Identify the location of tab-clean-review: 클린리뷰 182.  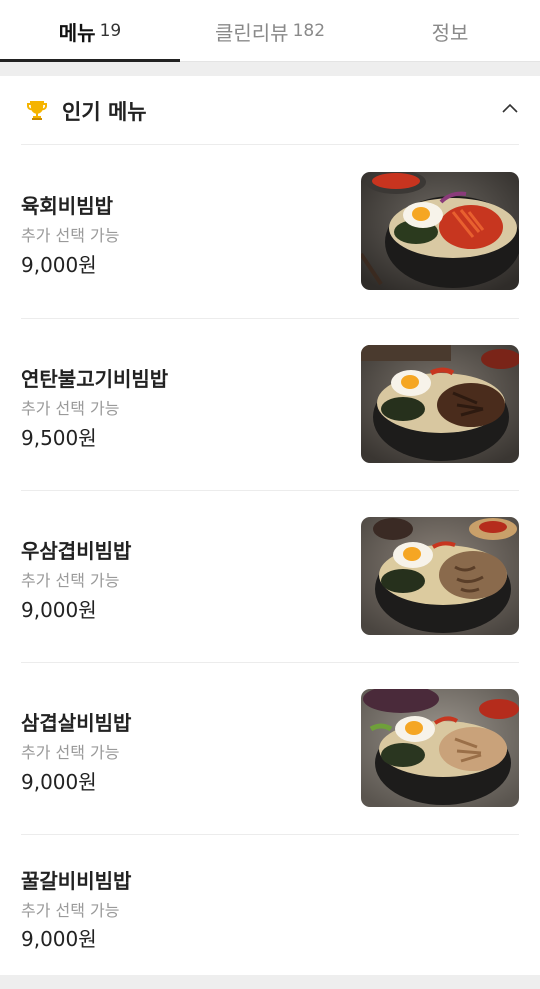
(270, 31).